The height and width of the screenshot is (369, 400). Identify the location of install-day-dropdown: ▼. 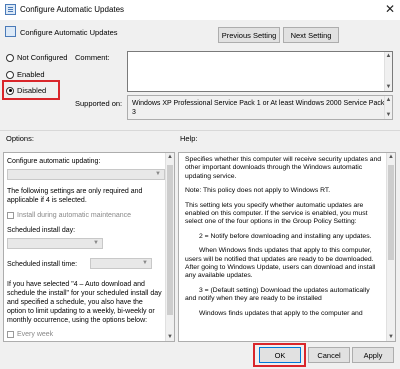
(55, 243).